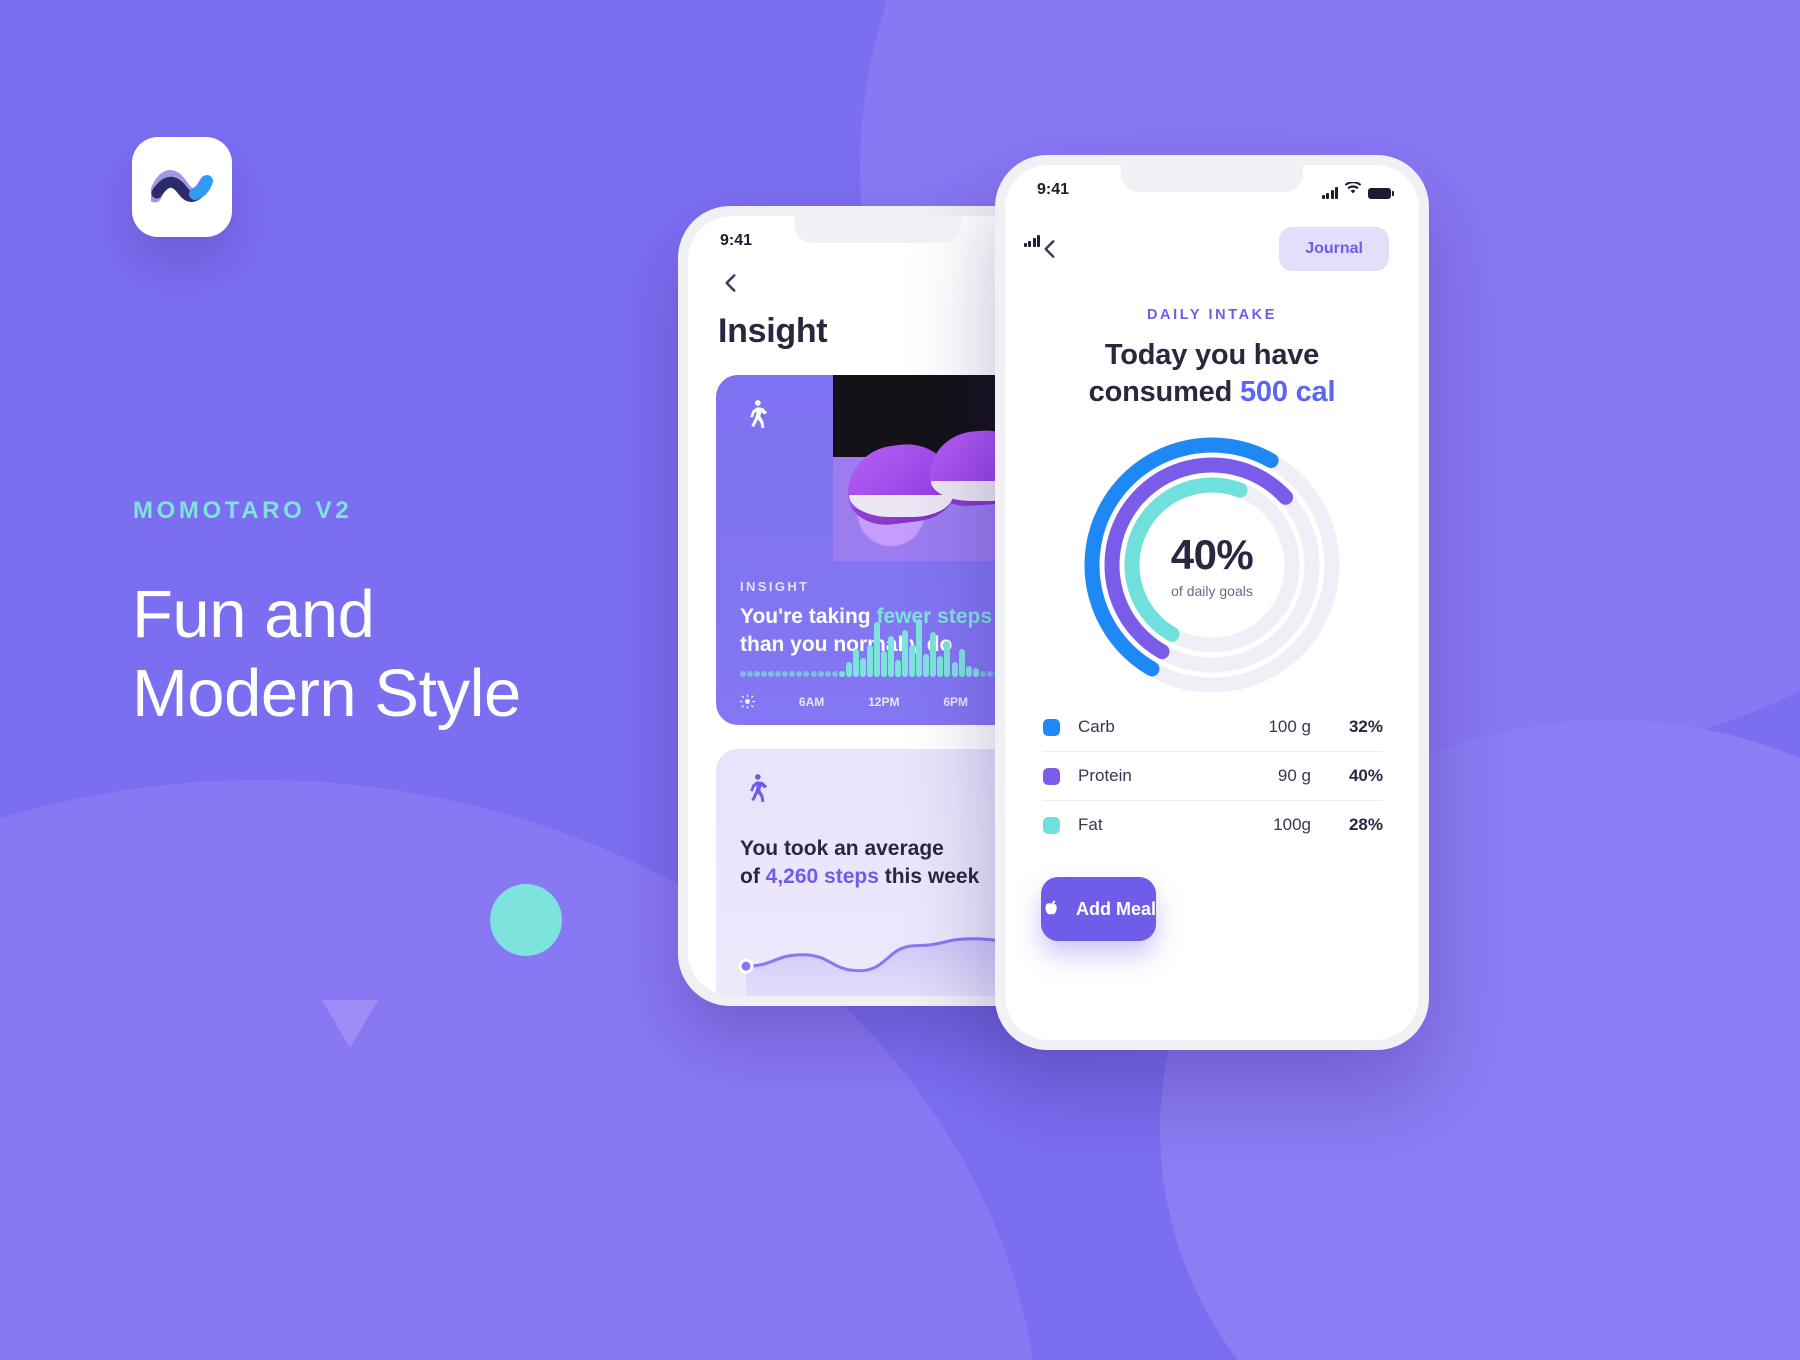 This screenshot has width=1800, height=1360. What do you see at coordinates (878, 233) in the screenshot?
I see `insight-status-bar: 9:41` at bounding box center [878, 233].